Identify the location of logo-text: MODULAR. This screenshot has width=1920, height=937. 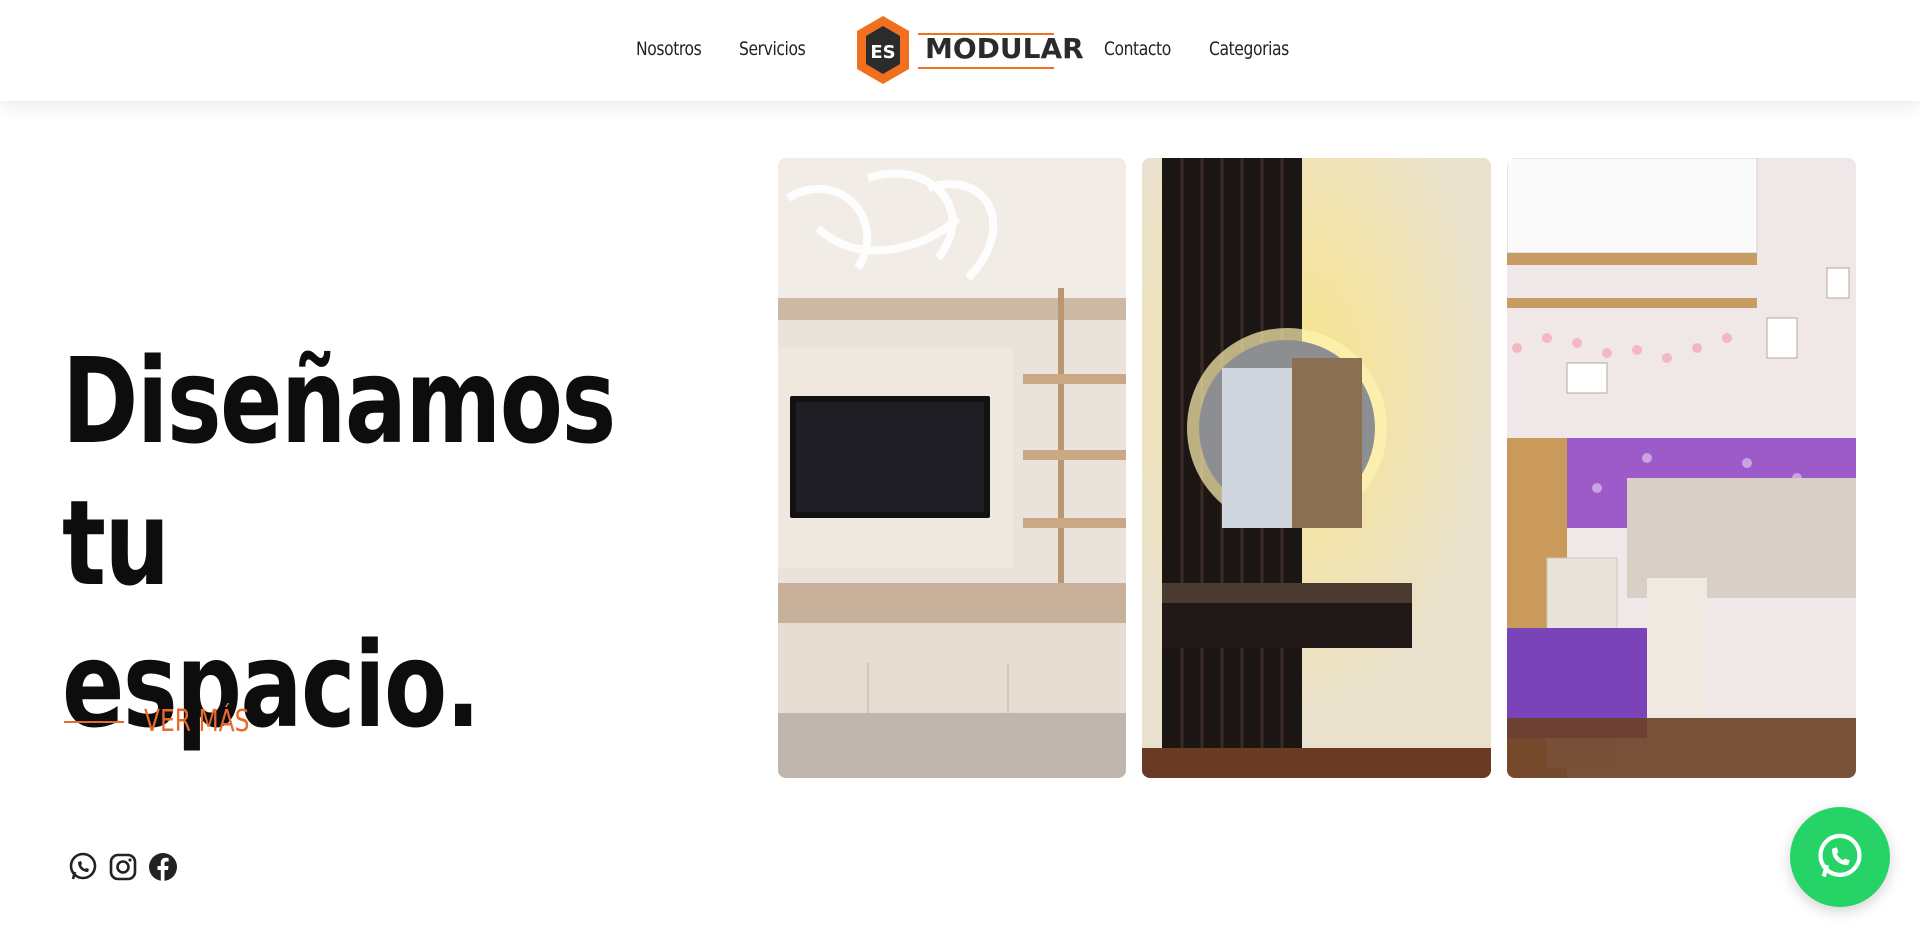
(1004, 48).